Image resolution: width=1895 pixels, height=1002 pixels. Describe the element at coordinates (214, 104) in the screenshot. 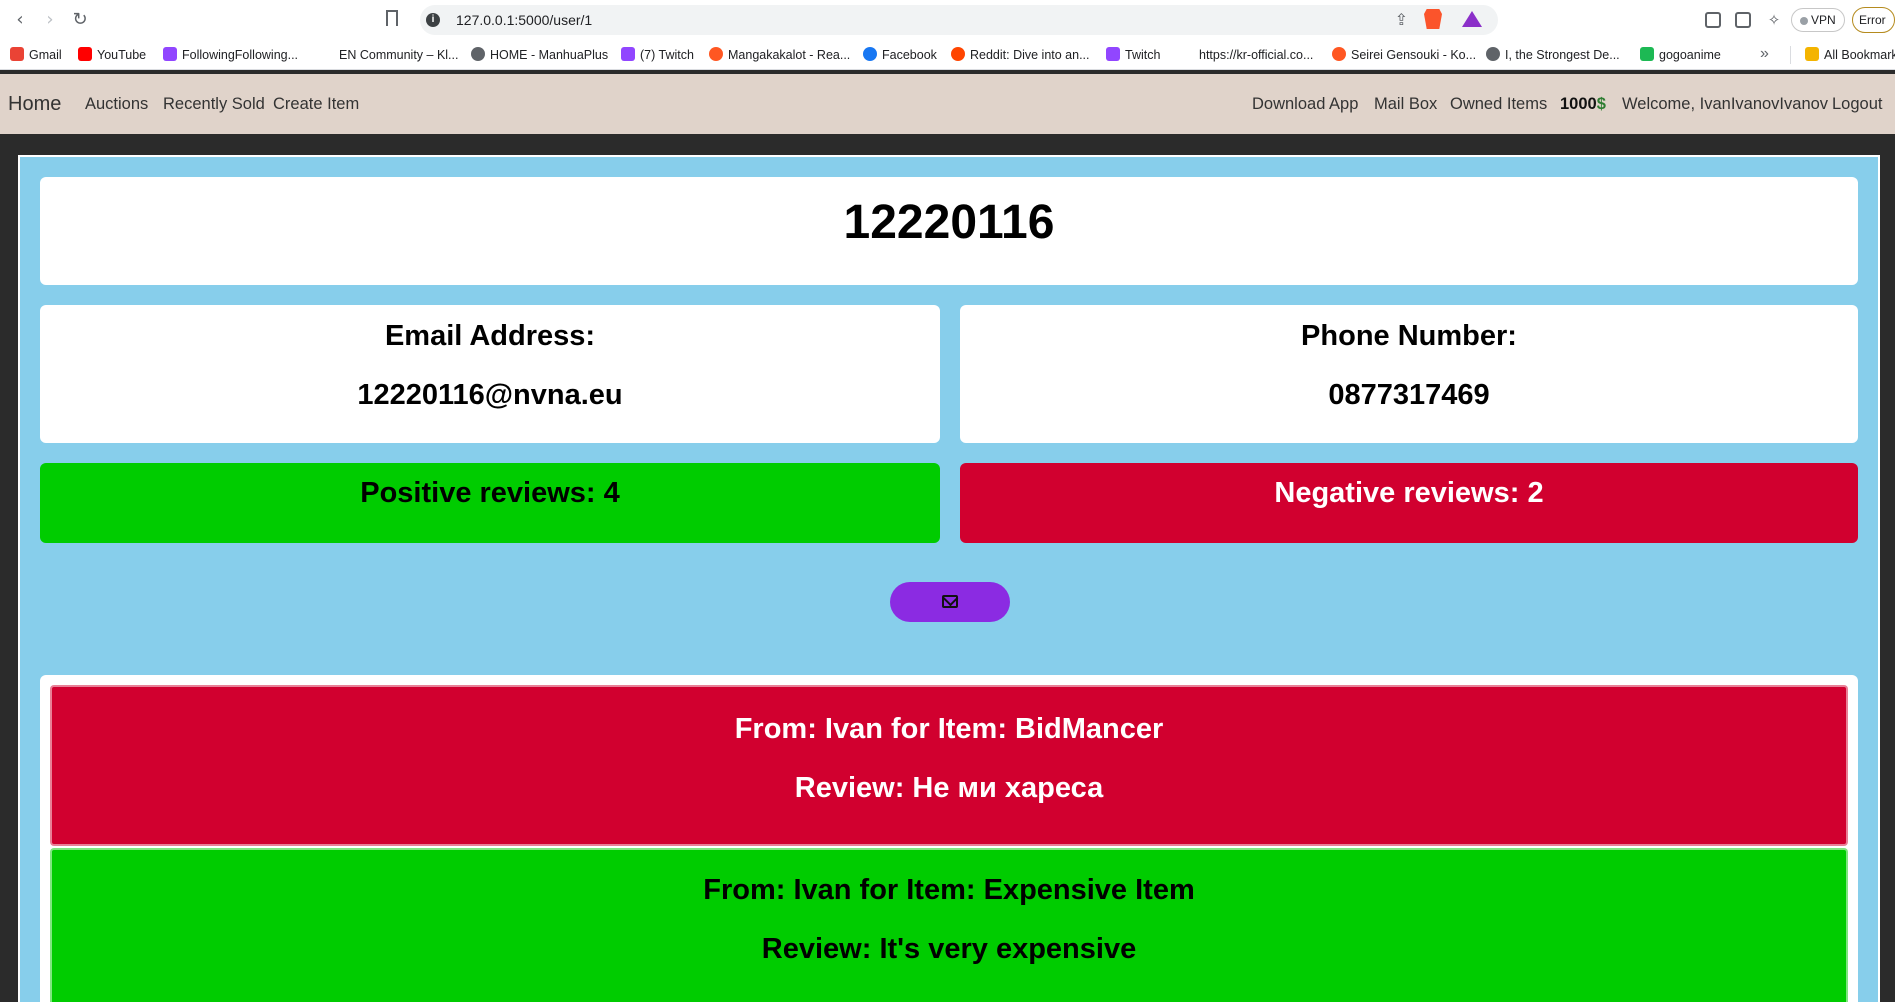

I see `nav-recently-sold: Recently Sold` at that location.